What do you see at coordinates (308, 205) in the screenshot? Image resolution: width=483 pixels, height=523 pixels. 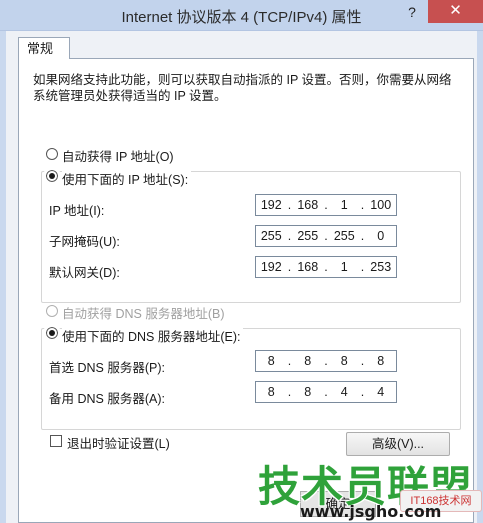 I see `ip-octet: 168` at bounding box center [308, 205].